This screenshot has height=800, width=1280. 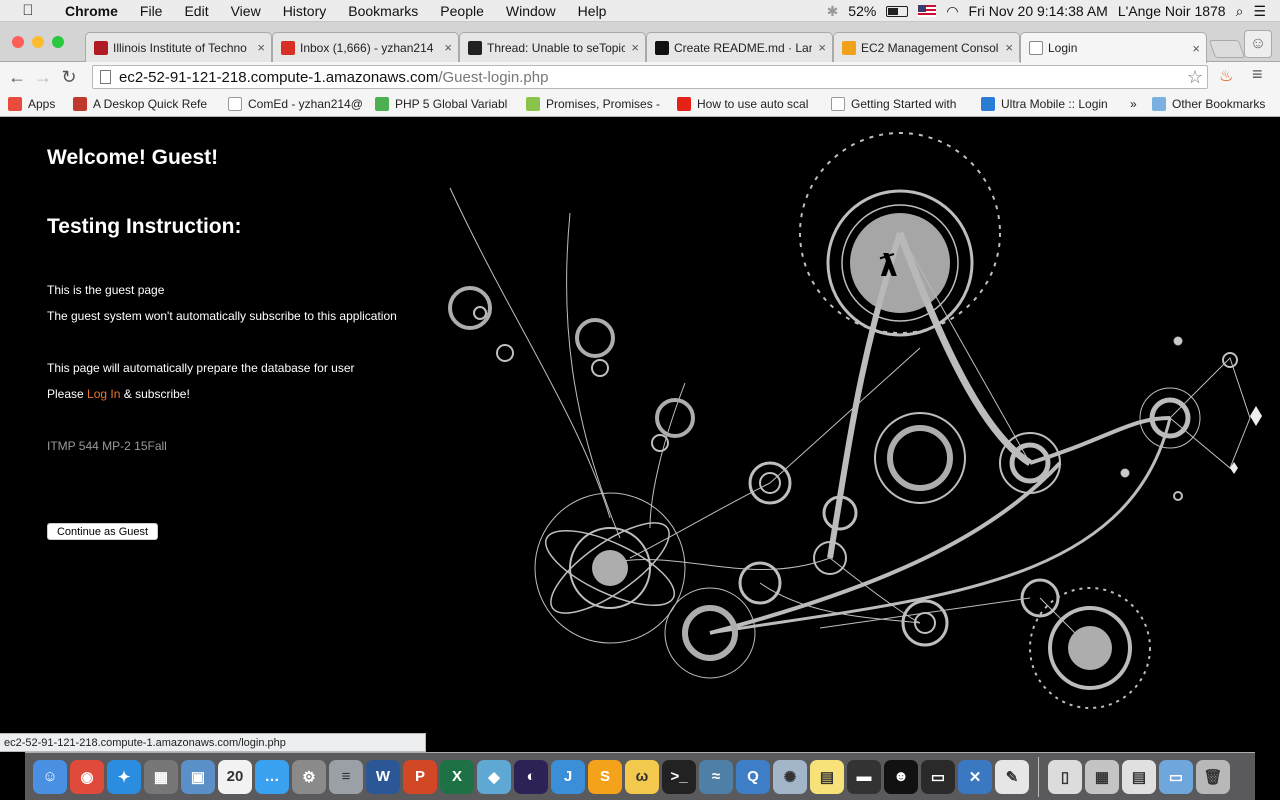 What do you see at coordinates (930, 47) in the screenshot?
I see `tab-title: EC2 Management Consol` at bounding box center [930, 47].